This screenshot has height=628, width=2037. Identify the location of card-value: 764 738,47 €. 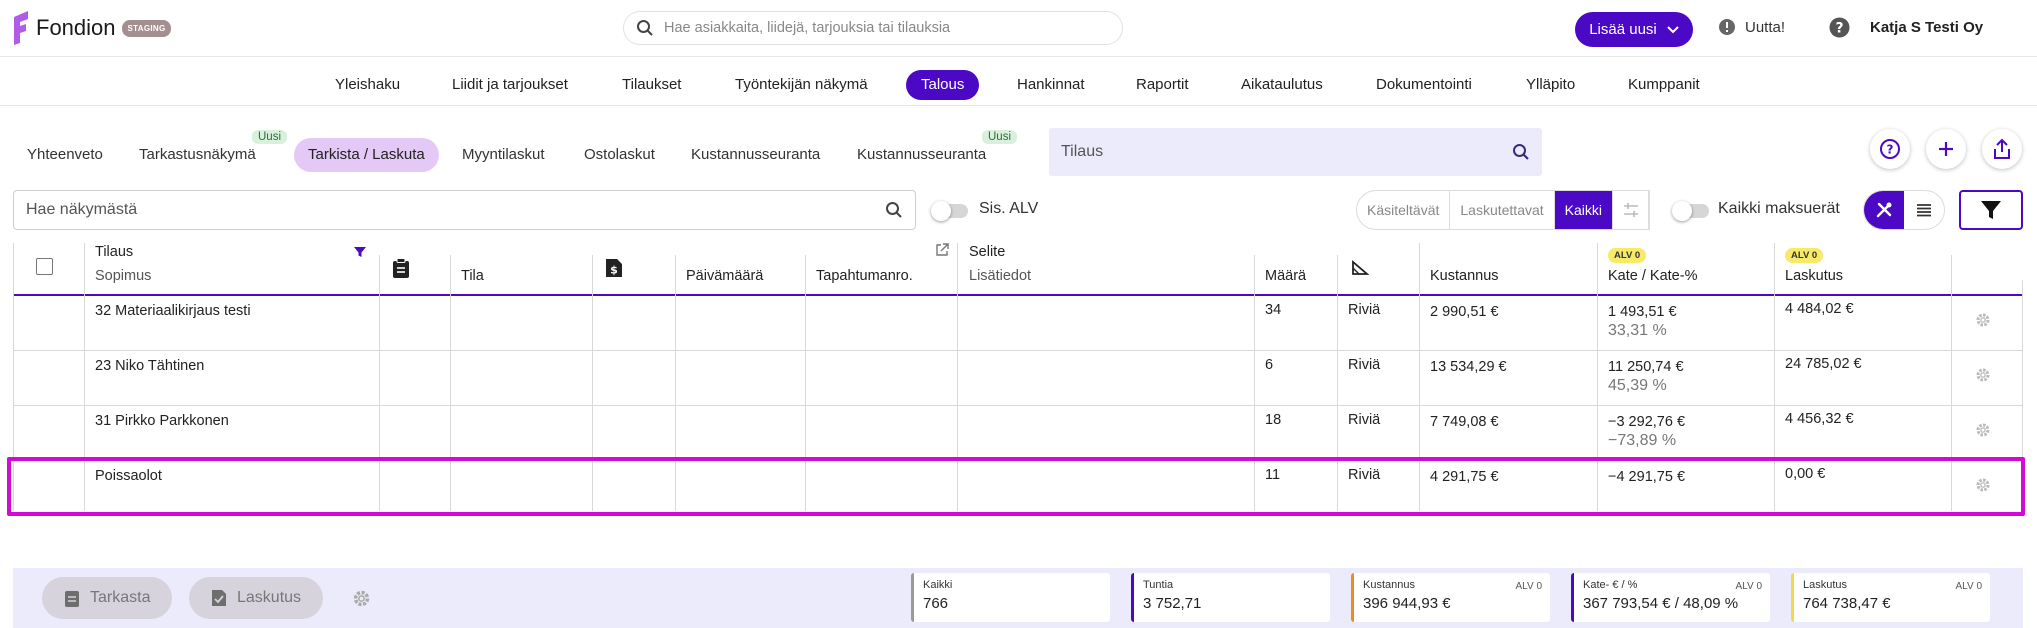
(1847, 603).